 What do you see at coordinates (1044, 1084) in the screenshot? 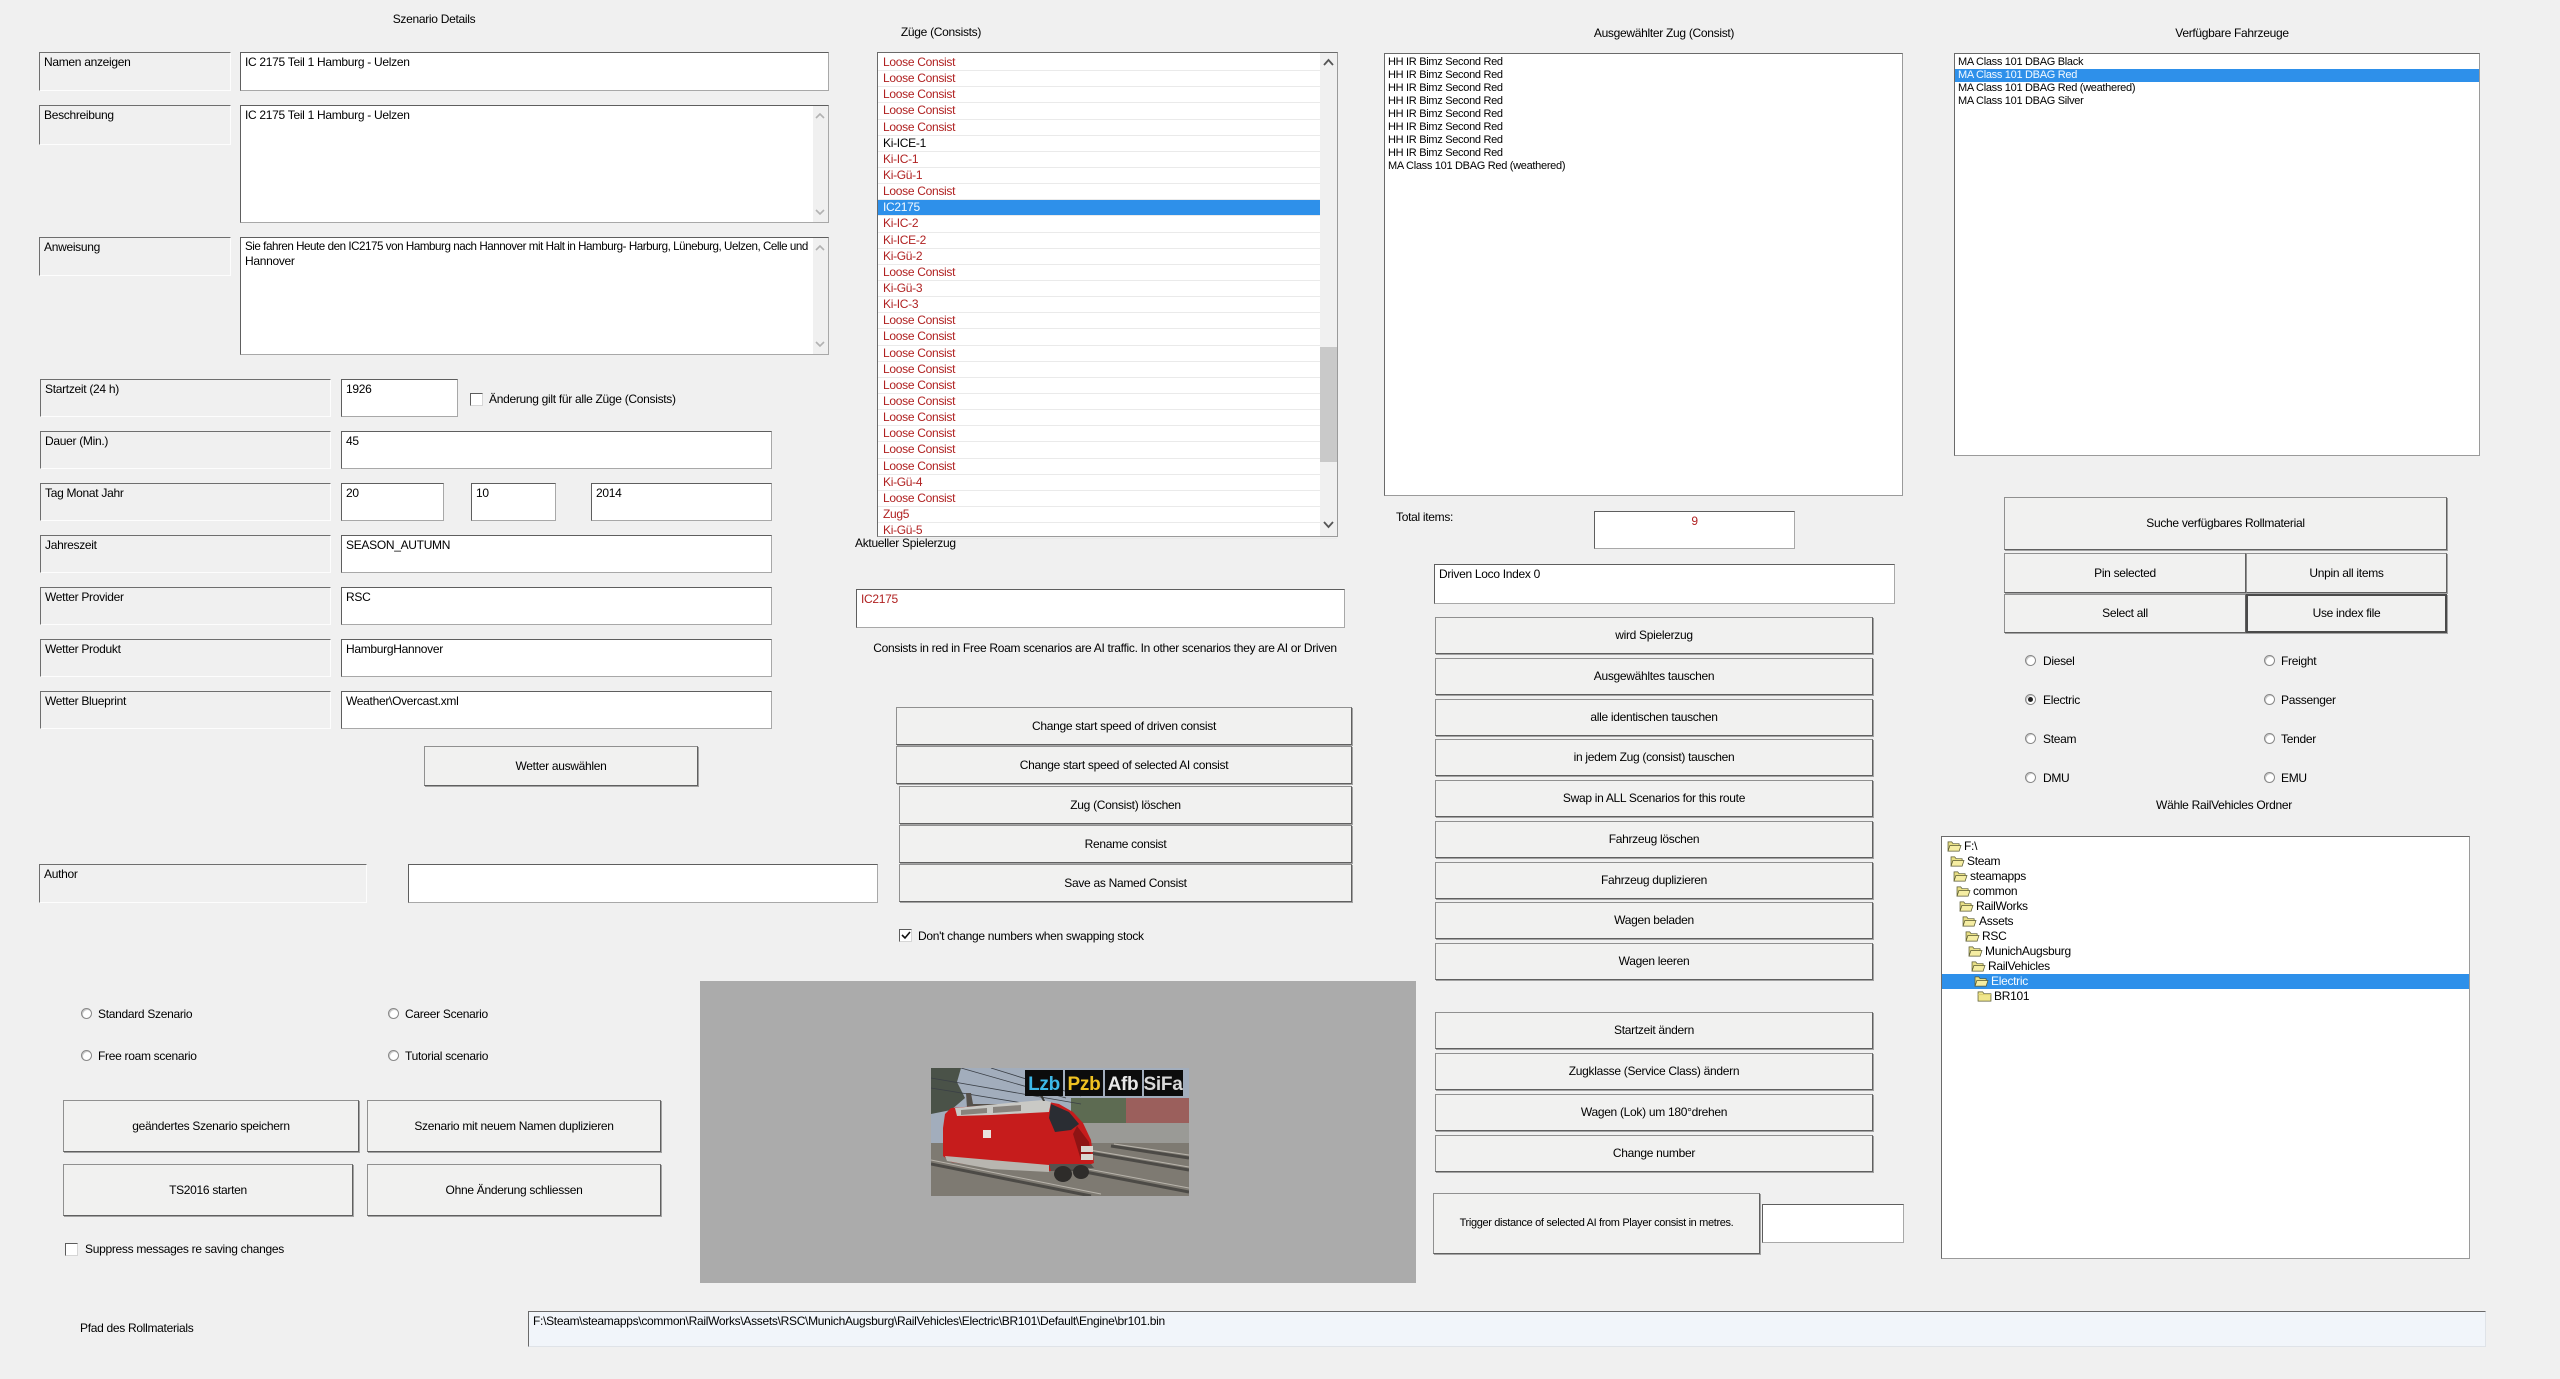
I see `svg-text: Lzb` at bounding box center [1044, 1084].